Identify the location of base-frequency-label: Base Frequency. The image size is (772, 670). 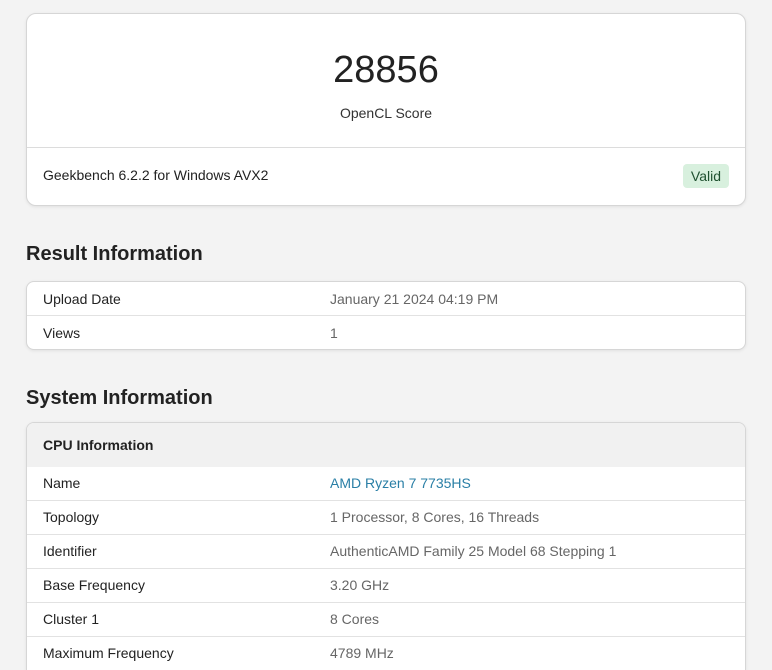
(94, 585).